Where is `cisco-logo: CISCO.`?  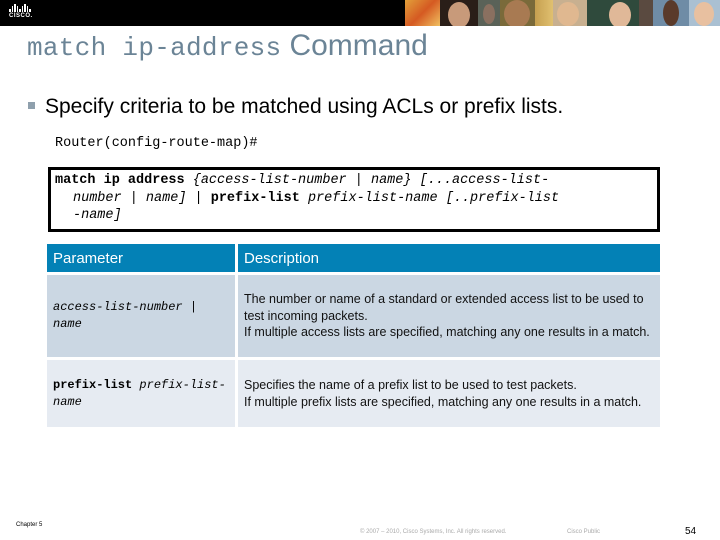 cisco-logo: CISCO. is located at coordinates (25, 13).